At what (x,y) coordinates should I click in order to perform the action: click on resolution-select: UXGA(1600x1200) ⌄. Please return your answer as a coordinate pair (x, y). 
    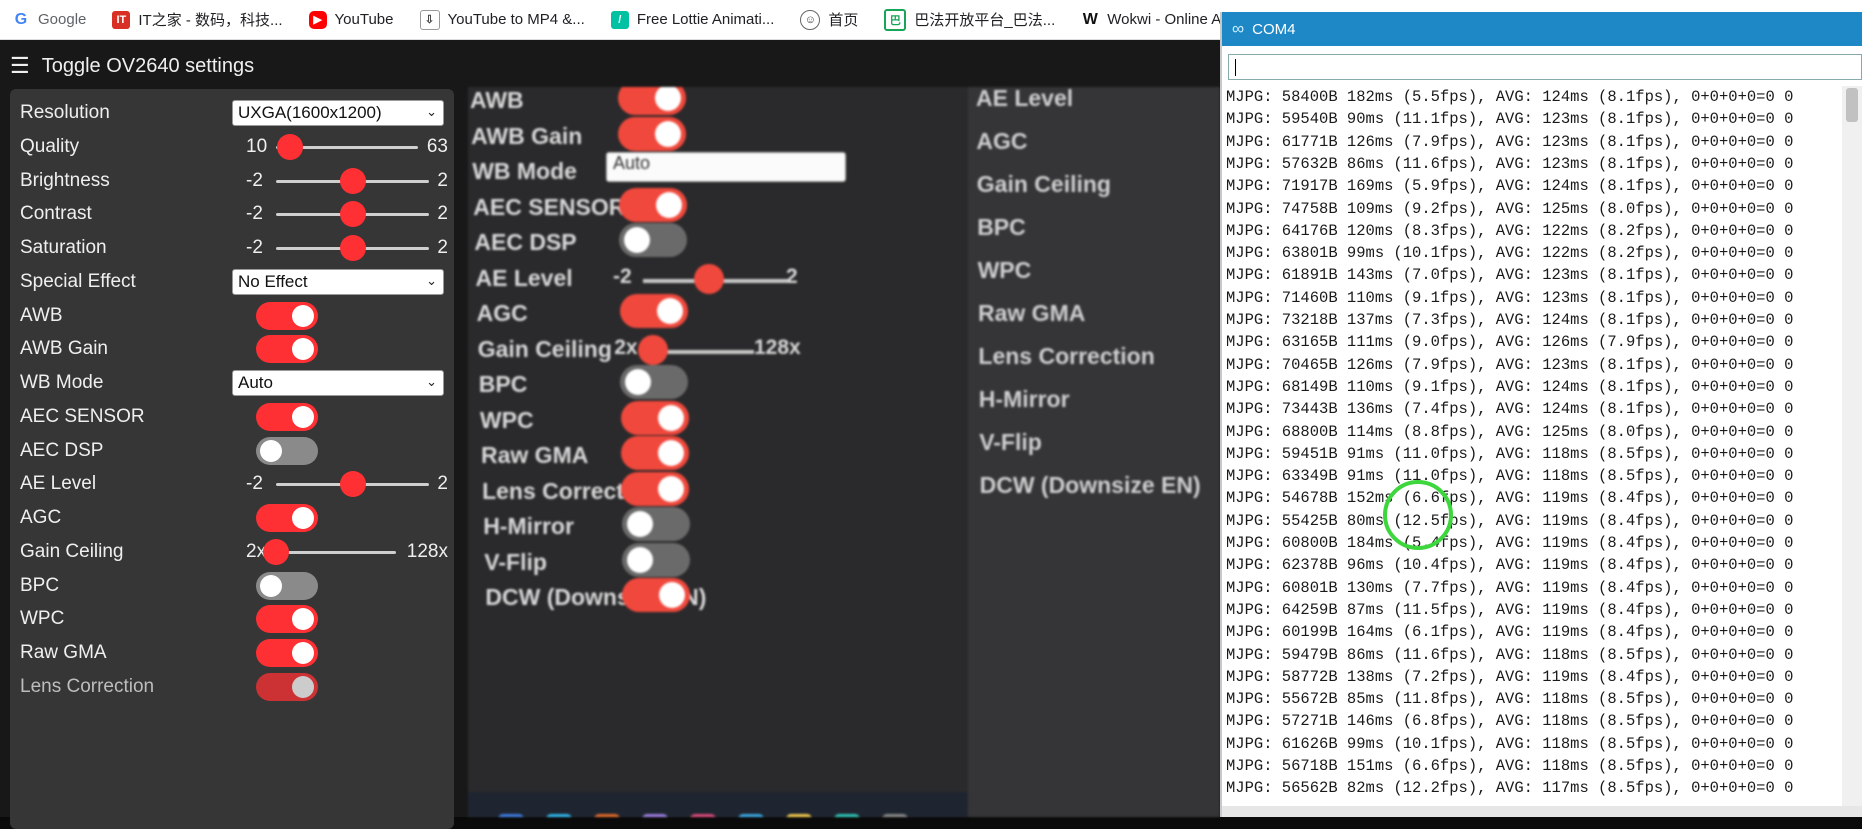
    Looking at the image, I should click on (338, 113).